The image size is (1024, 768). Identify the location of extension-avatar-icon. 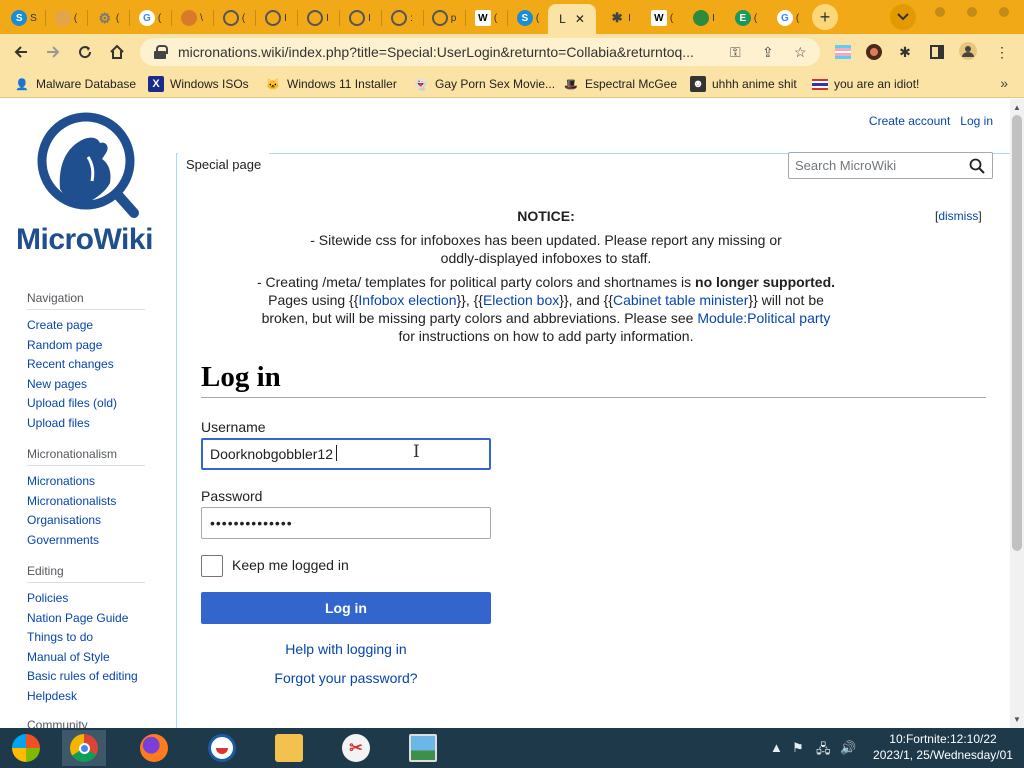
(874, 52).